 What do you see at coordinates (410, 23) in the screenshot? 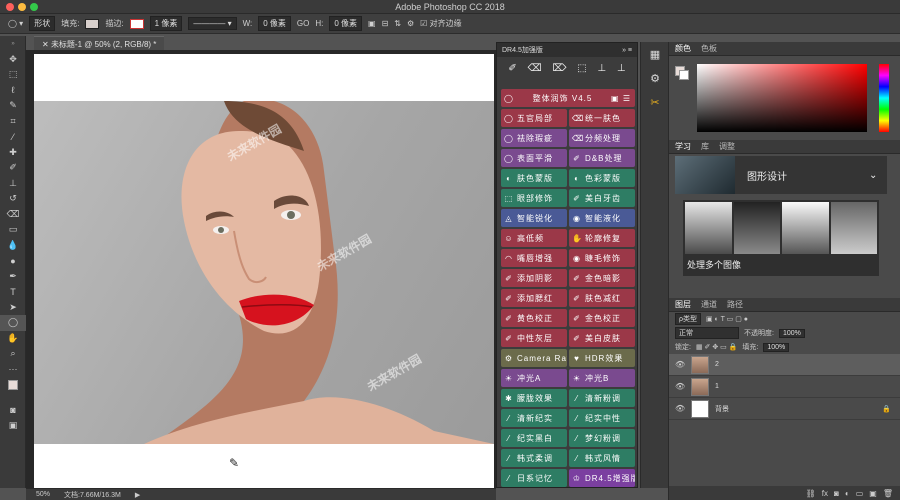
I see `settings-gear-icon: ⚙` at bounding box center [410, 23].